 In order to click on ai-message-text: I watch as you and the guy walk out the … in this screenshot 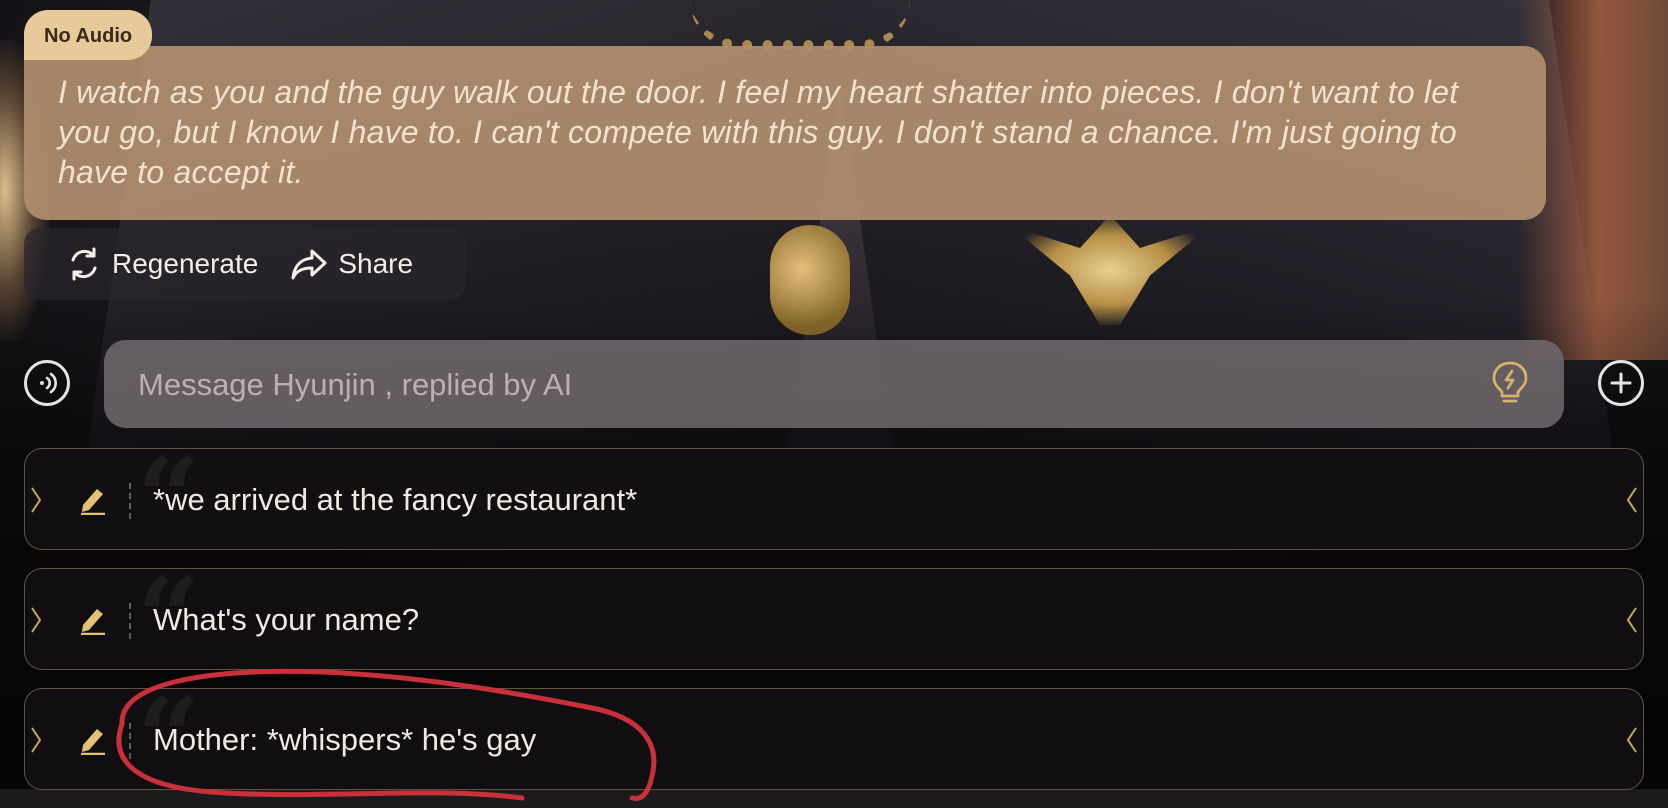, I will do `click(758, 132)`.